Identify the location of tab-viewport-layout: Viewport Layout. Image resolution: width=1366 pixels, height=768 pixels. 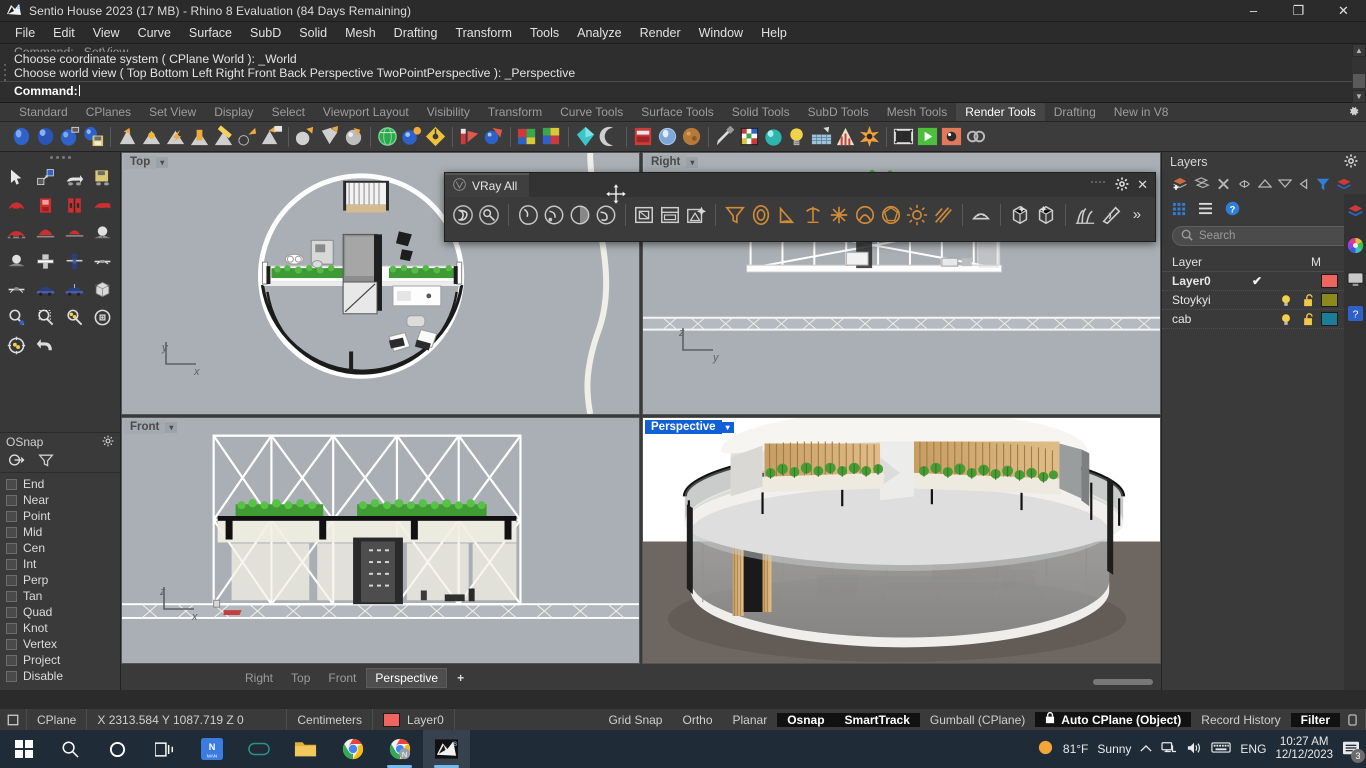
(366, 112).